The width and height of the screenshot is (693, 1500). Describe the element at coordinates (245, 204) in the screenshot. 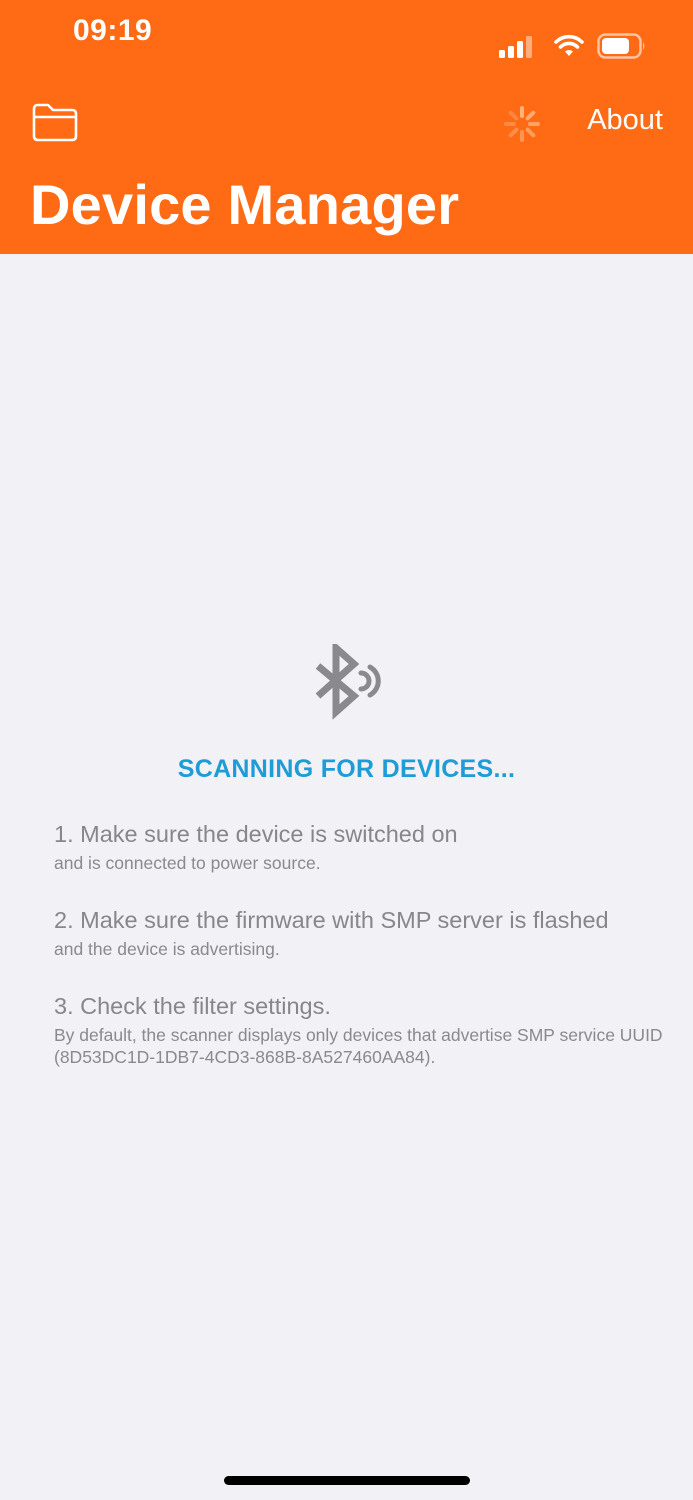

I see `page-title: Device Manager` at that location.